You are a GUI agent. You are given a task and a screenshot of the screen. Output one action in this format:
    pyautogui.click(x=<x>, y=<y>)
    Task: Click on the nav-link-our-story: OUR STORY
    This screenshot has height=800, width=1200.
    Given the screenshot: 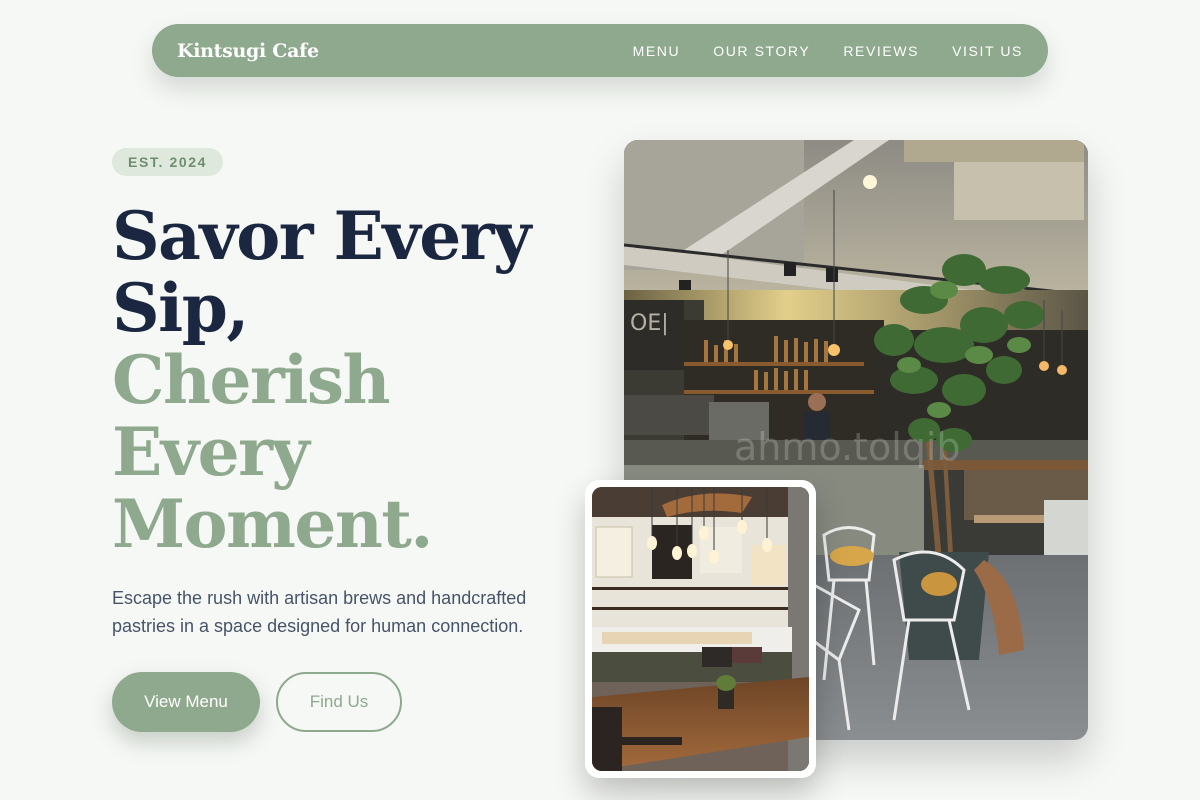 What is the action you would take?
    pyautogui.click(x=761, y=51)
    